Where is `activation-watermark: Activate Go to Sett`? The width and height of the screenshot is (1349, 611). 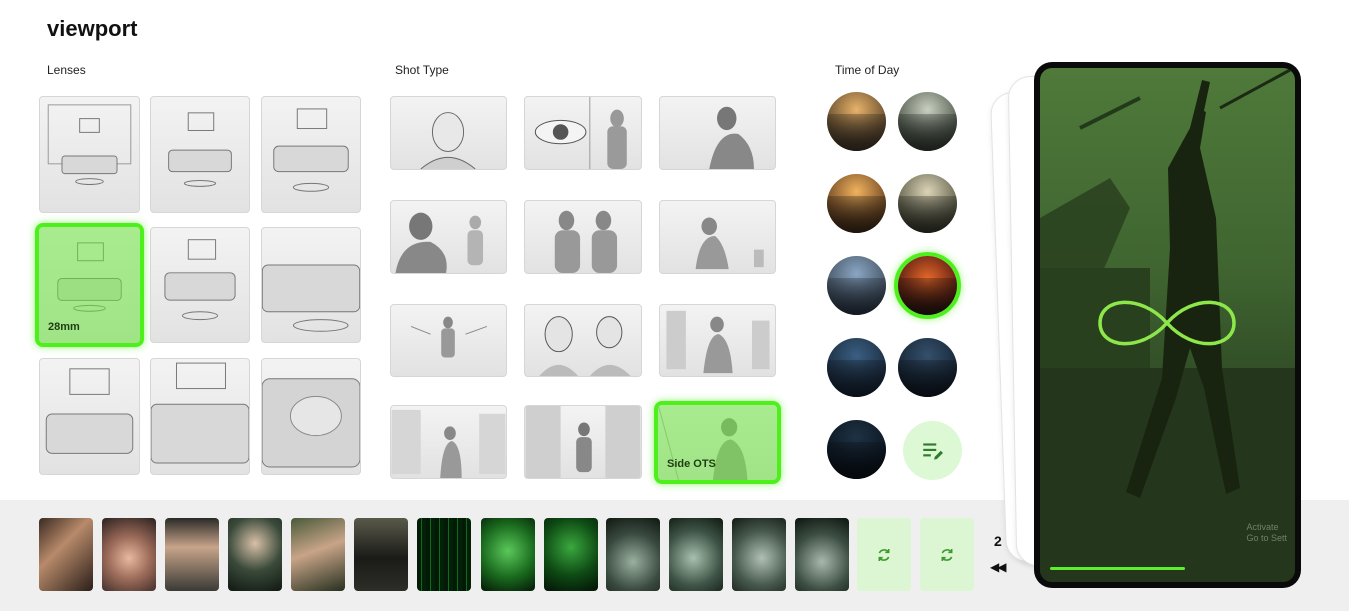 activation-watermark: Activate Go to Sett is located at coordinates (1266, 533).